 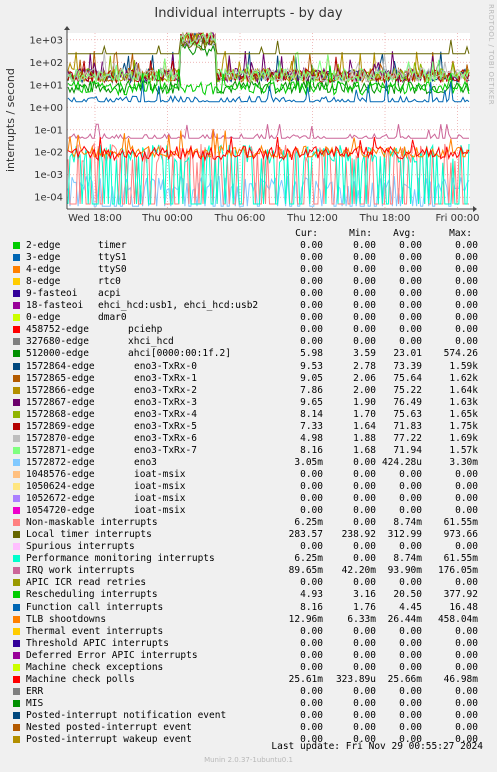 I want to click on legend-series-name: 4-edge, so click(x=43, y=270).